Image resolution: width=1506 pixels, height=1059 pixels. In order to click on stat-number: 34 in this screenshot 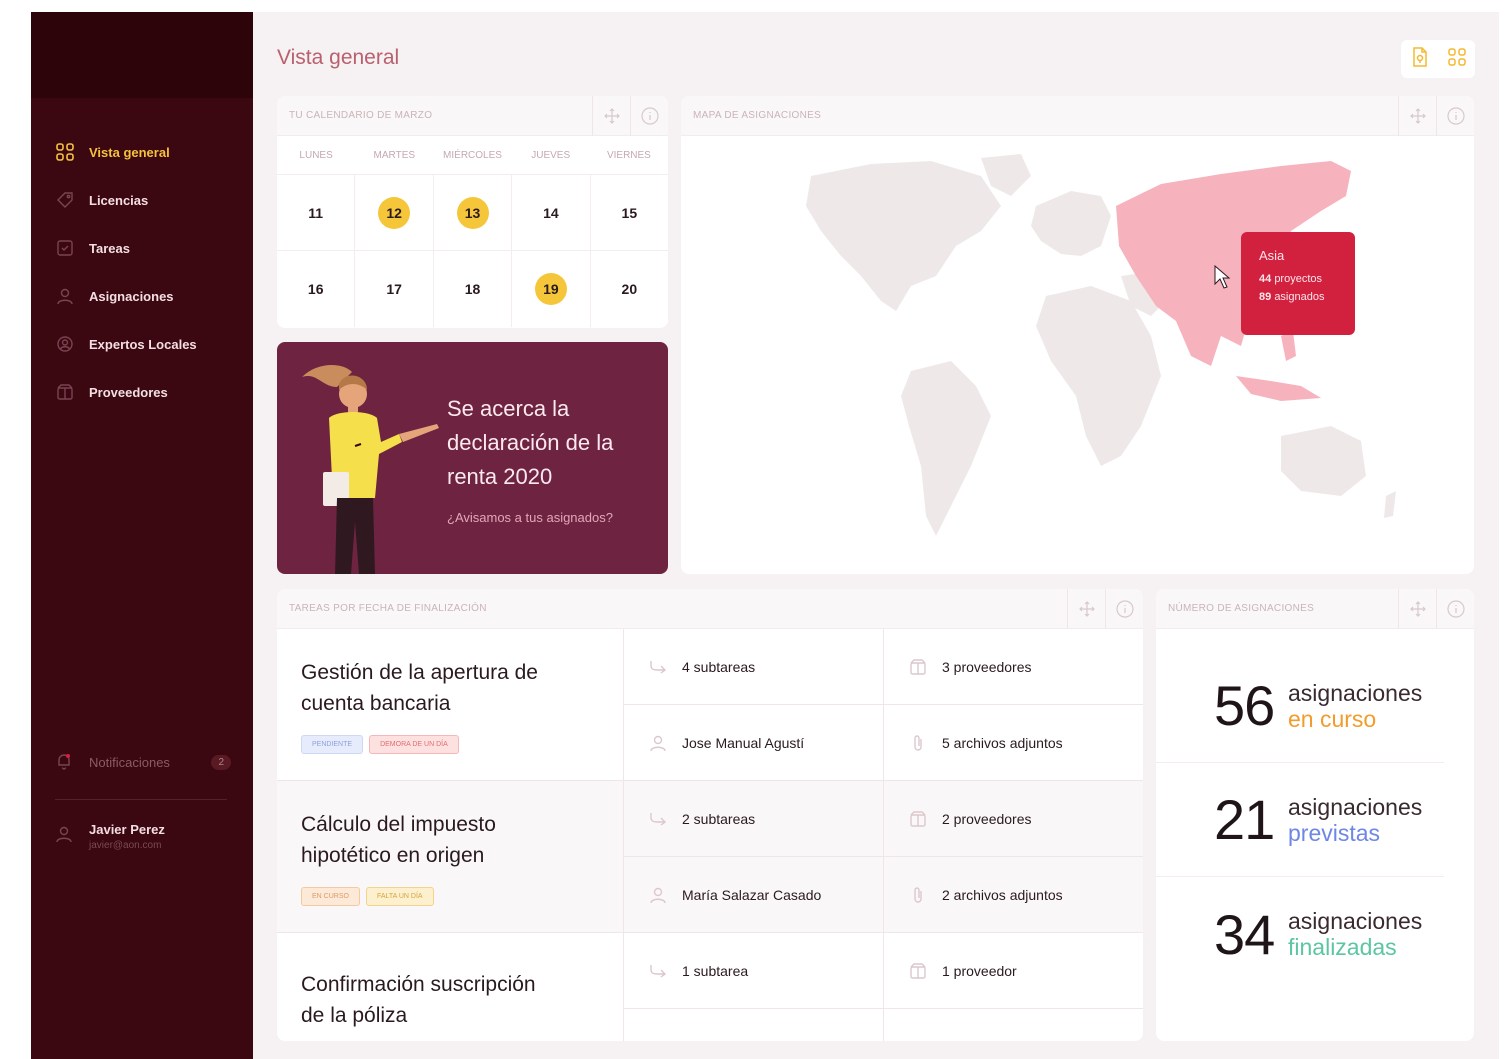, I will do `click(1244, 934)`.